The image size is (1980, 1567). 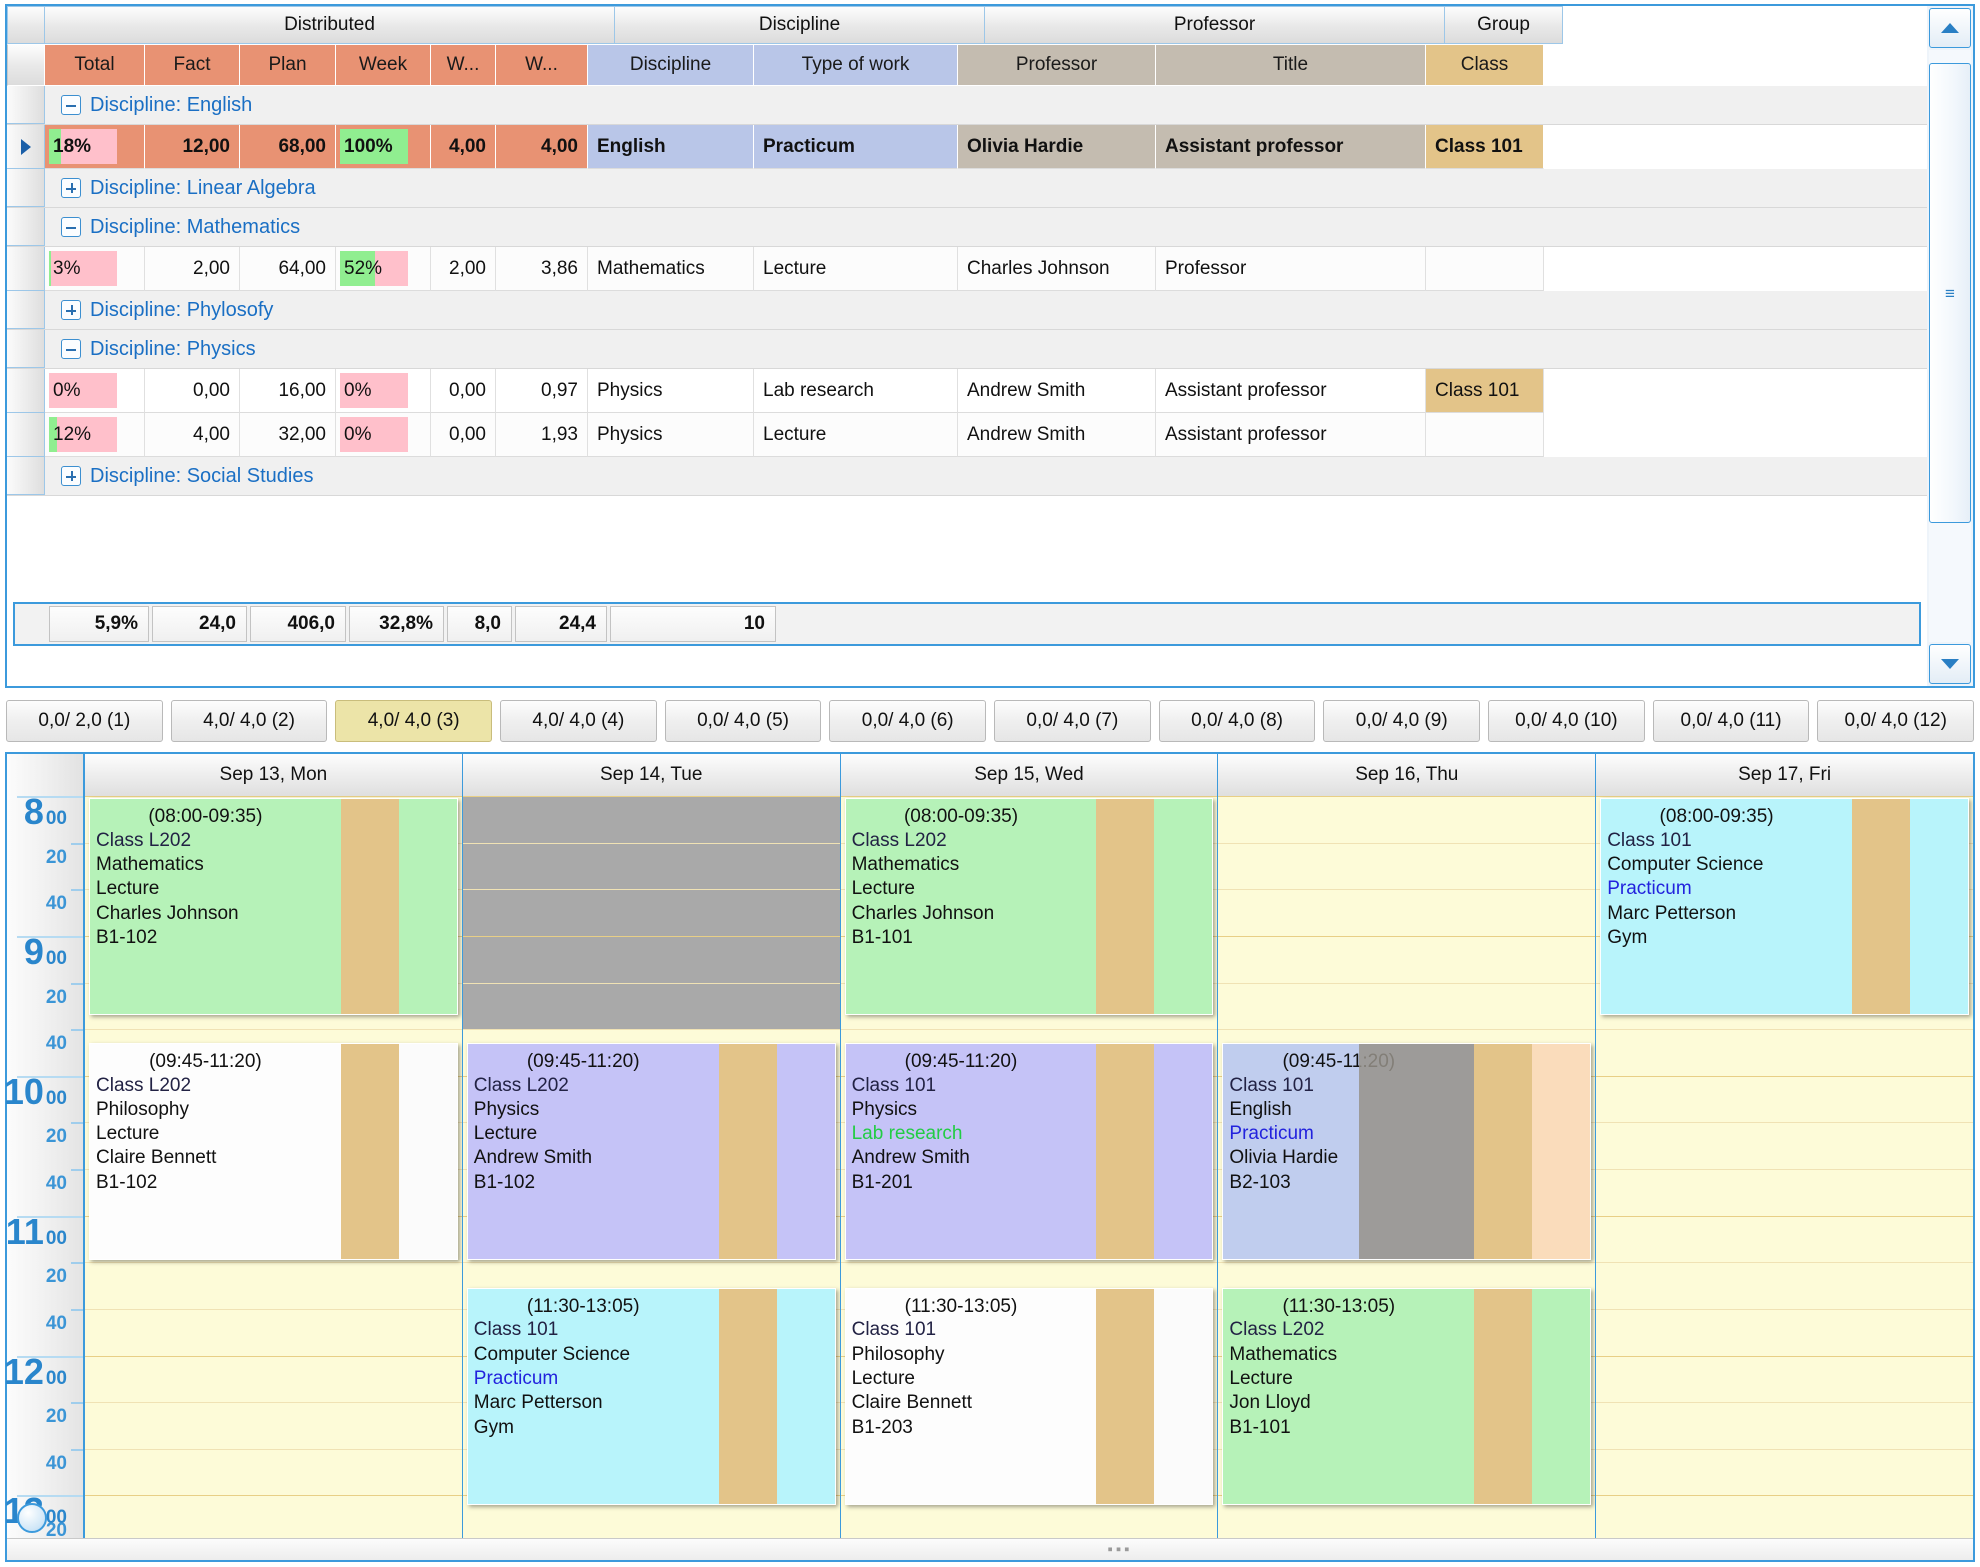 I want to click on column-header-discipline: Discipline, so click(x=671, y=65).